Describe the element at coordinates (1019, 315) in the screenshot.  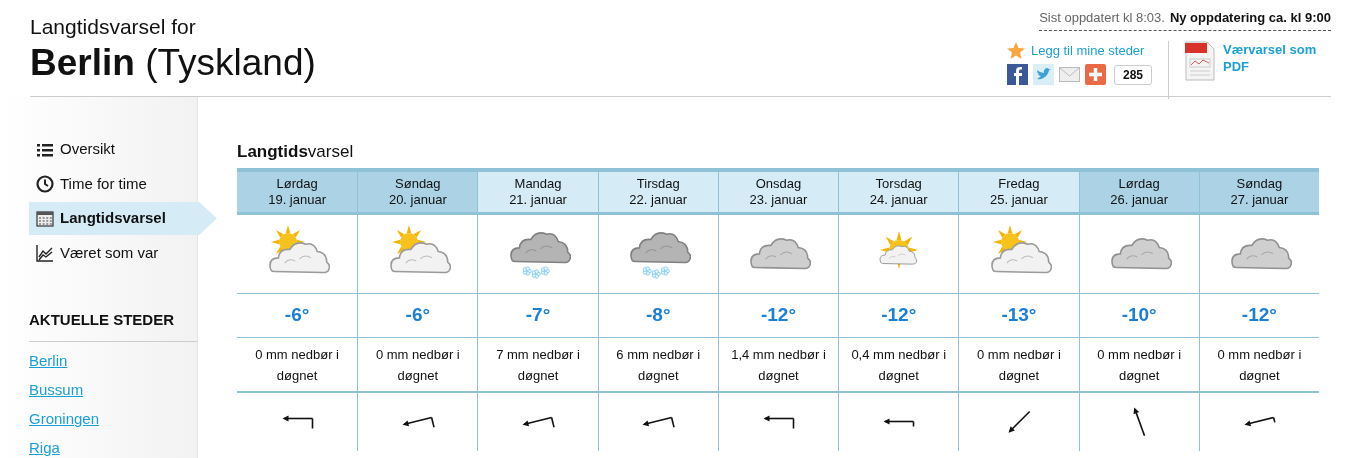
I see `temperature: -13°` at that location.